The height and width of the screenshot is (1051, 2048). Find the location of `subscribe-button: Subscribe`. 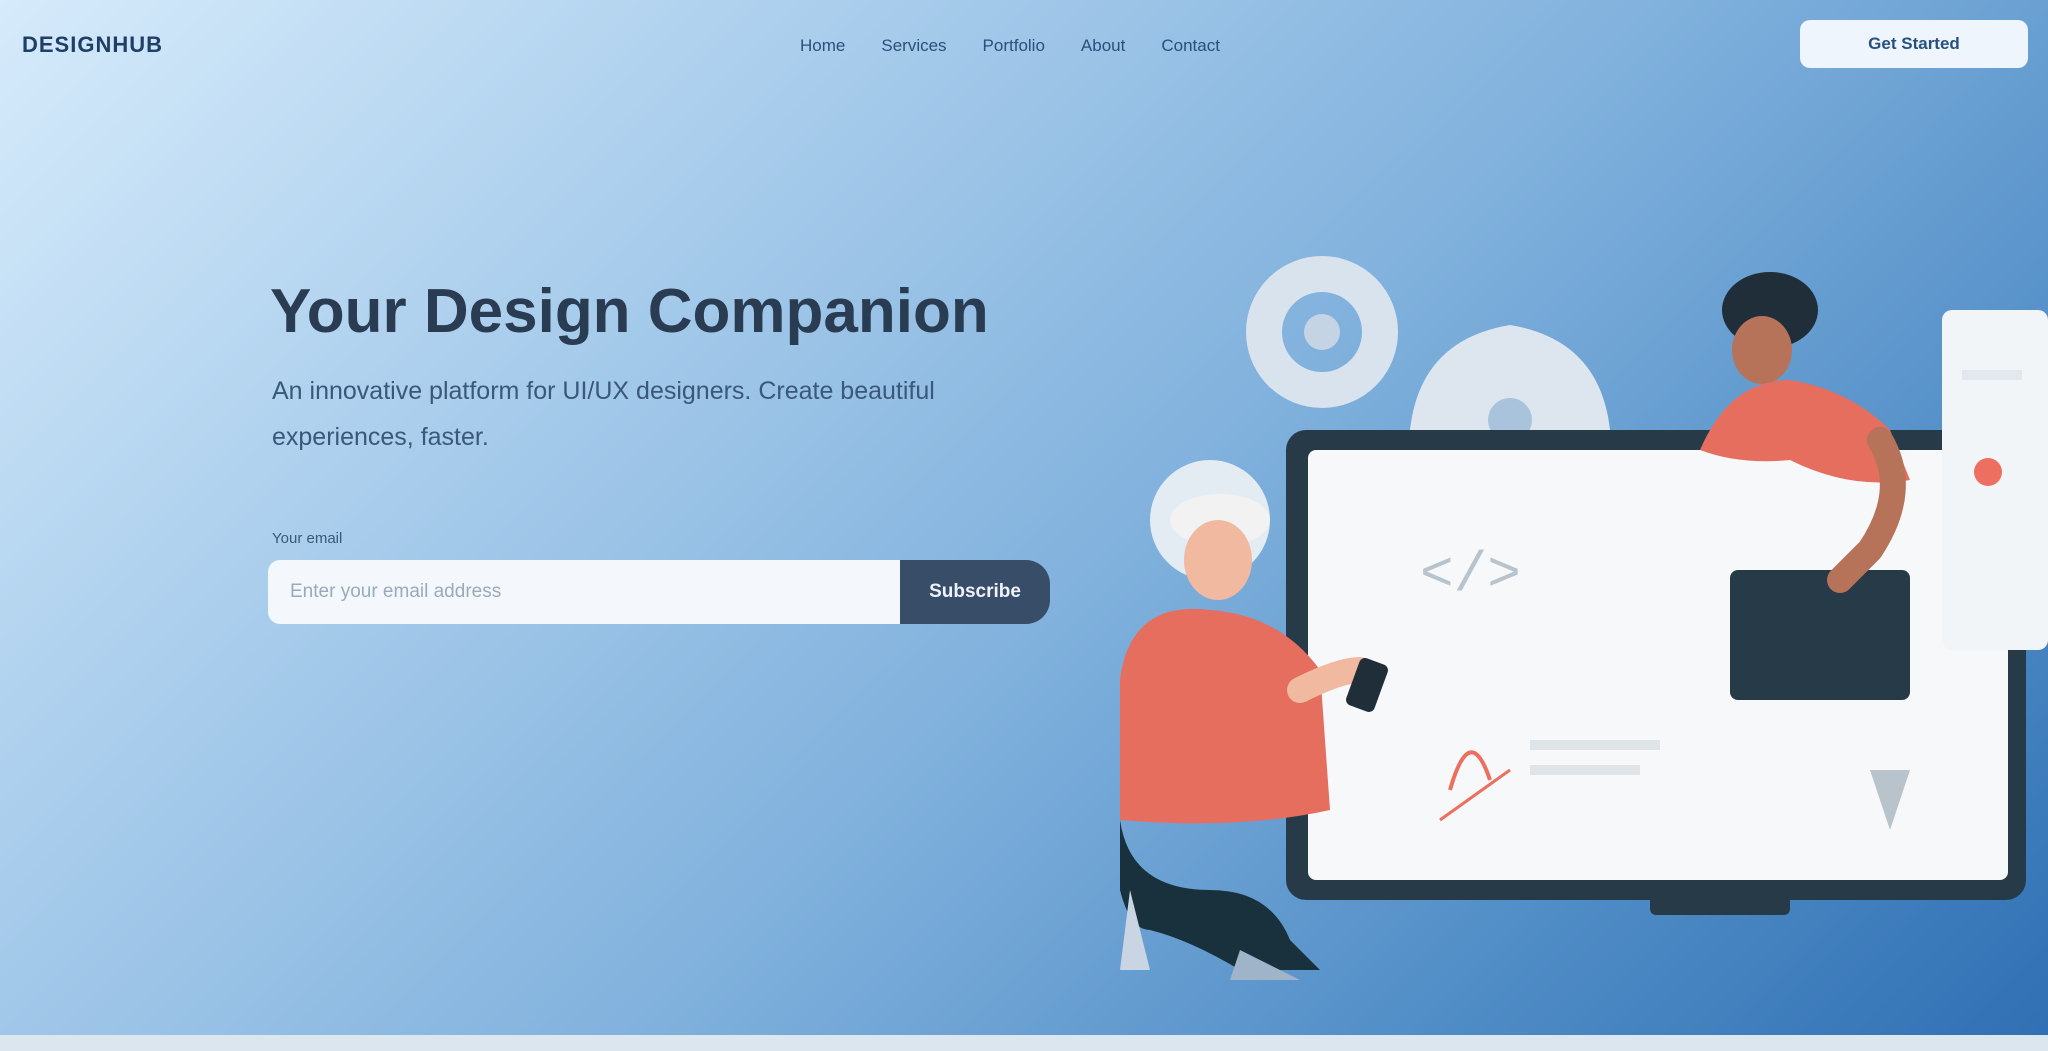

subscribe-button: Subscribe is located at coordinates (975, 592).